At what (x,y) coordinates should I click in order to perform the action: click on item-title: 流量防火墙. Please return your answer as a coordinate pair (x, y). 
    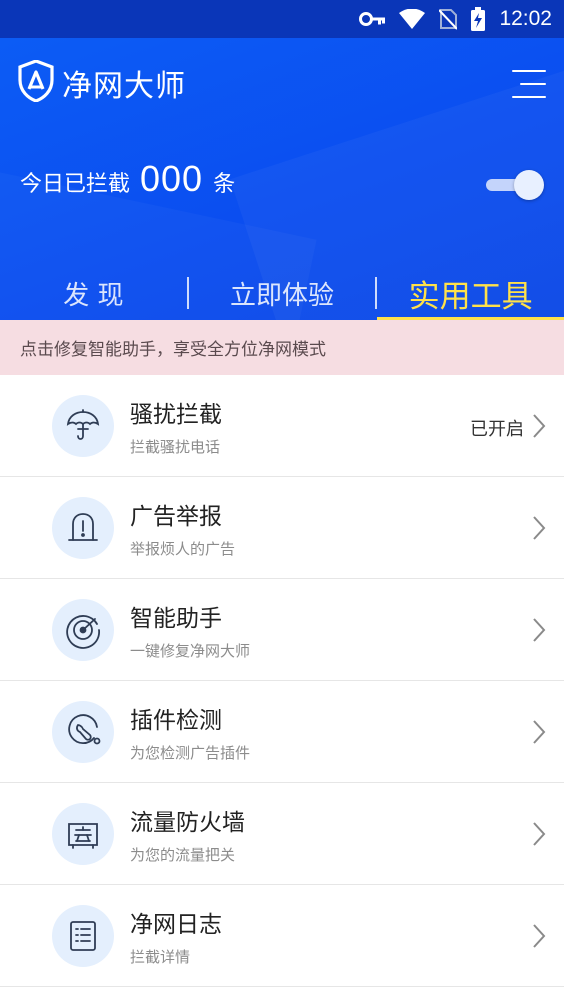
    Looking at the image, I should click on (187, 823).